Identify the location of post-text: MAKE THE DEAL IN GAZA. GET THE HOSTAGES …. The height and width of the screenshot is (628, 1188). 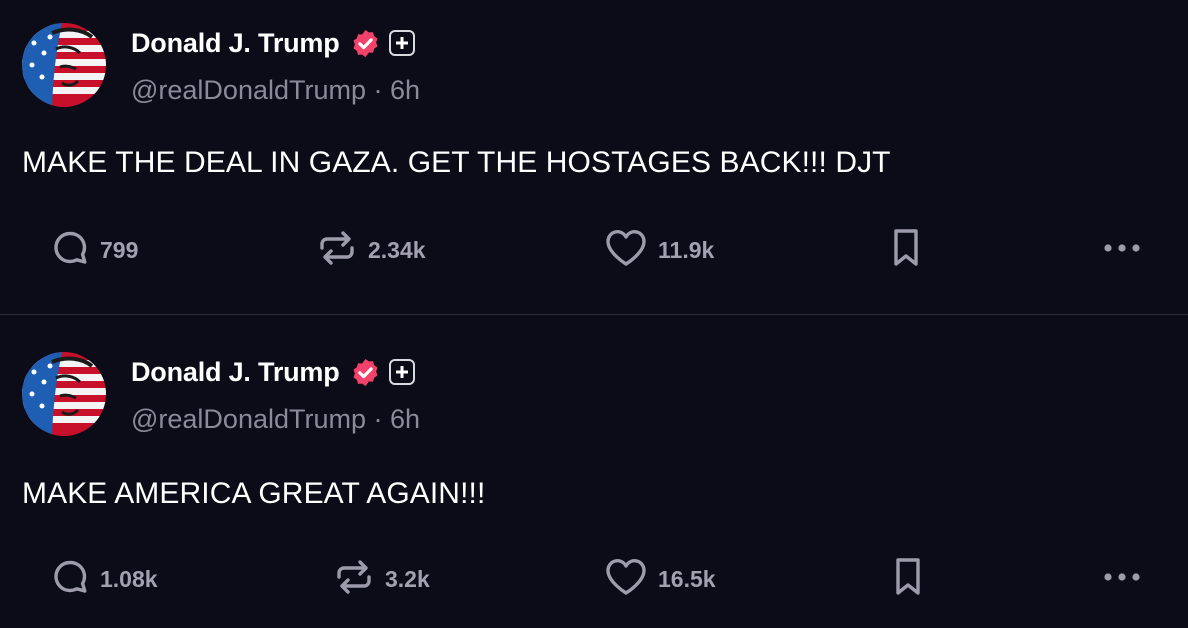
(456, 162).